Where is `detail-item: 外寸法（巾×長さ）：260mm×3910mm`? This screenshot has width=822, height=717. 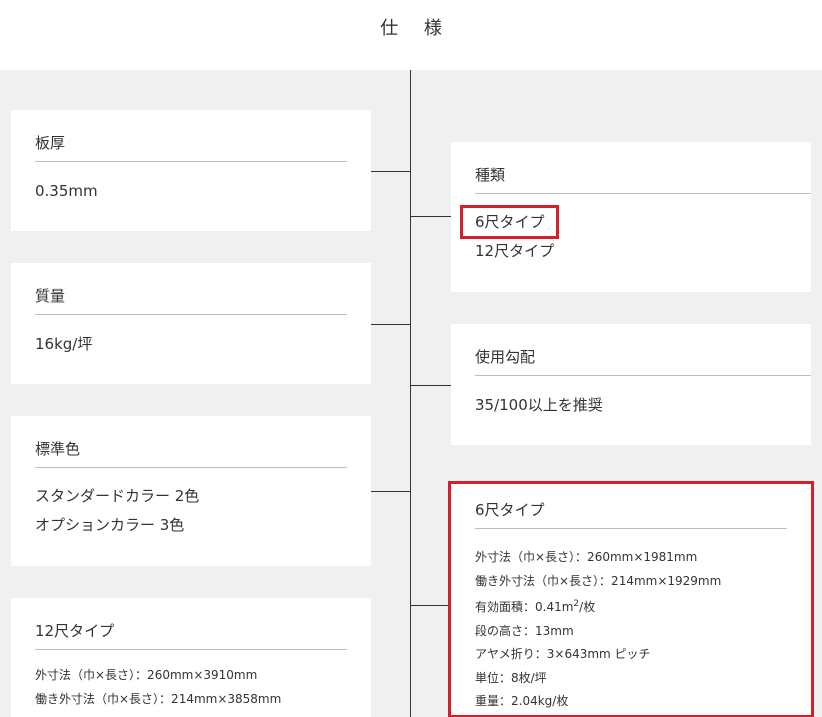
detail-item: 外寸法（巾×長さ）：260mm×3910mm is located at coordinates (146, 675).